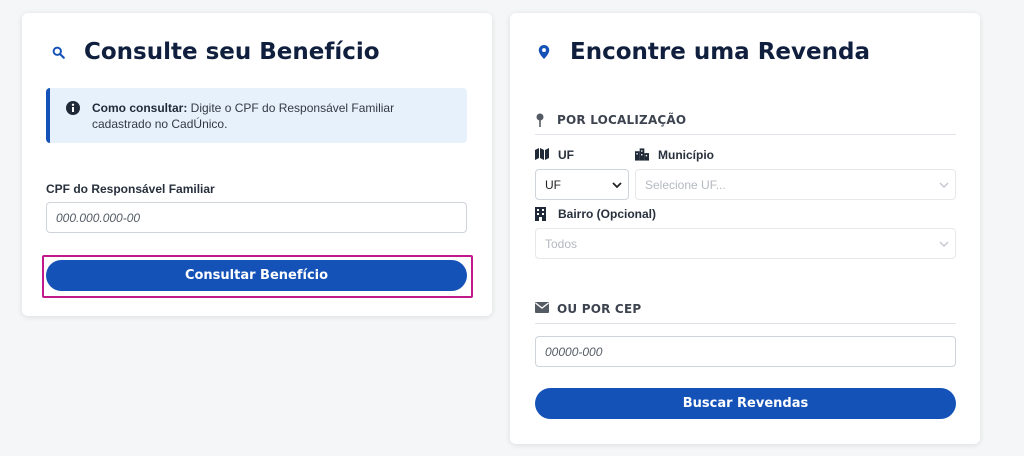  Describe the element at coordinates (544, 52) in the screenshot. I see `map-pin-icon` at that location.